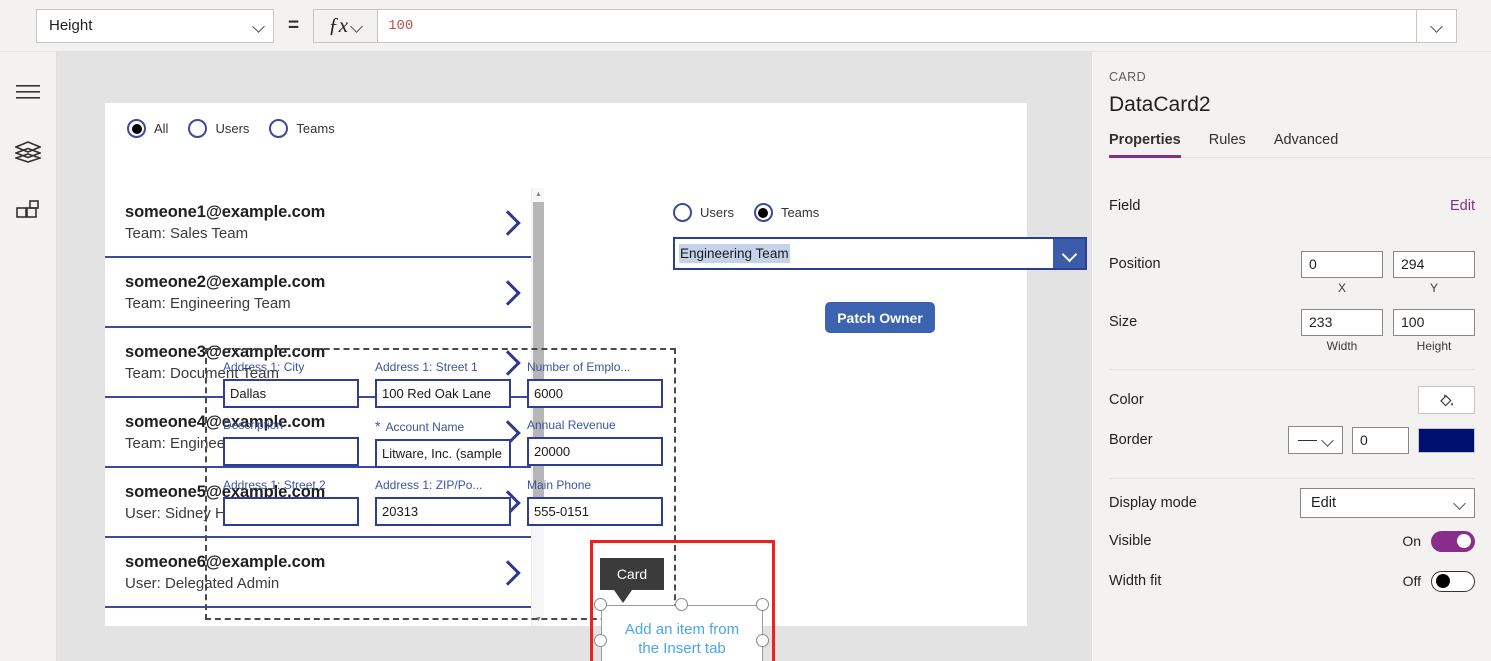 This screenshot has height=661, width=1491. What do you see at coordinates (595, 511) in the screenshot?
I see `field-input: 555-0151` at bounding box center [595, 511].